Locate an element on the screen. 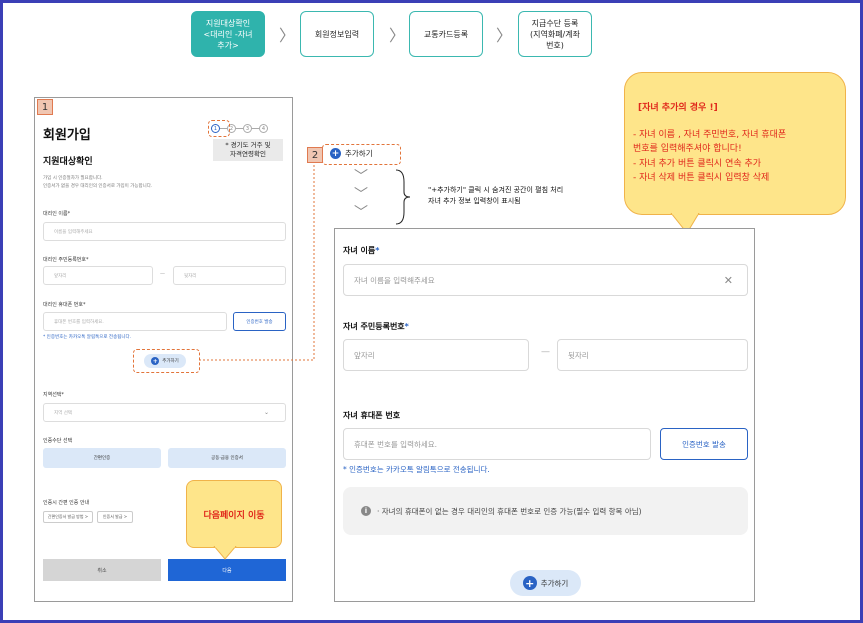  child-rrn-back-input: 뒷자리 is located at coordinates (652, 355).